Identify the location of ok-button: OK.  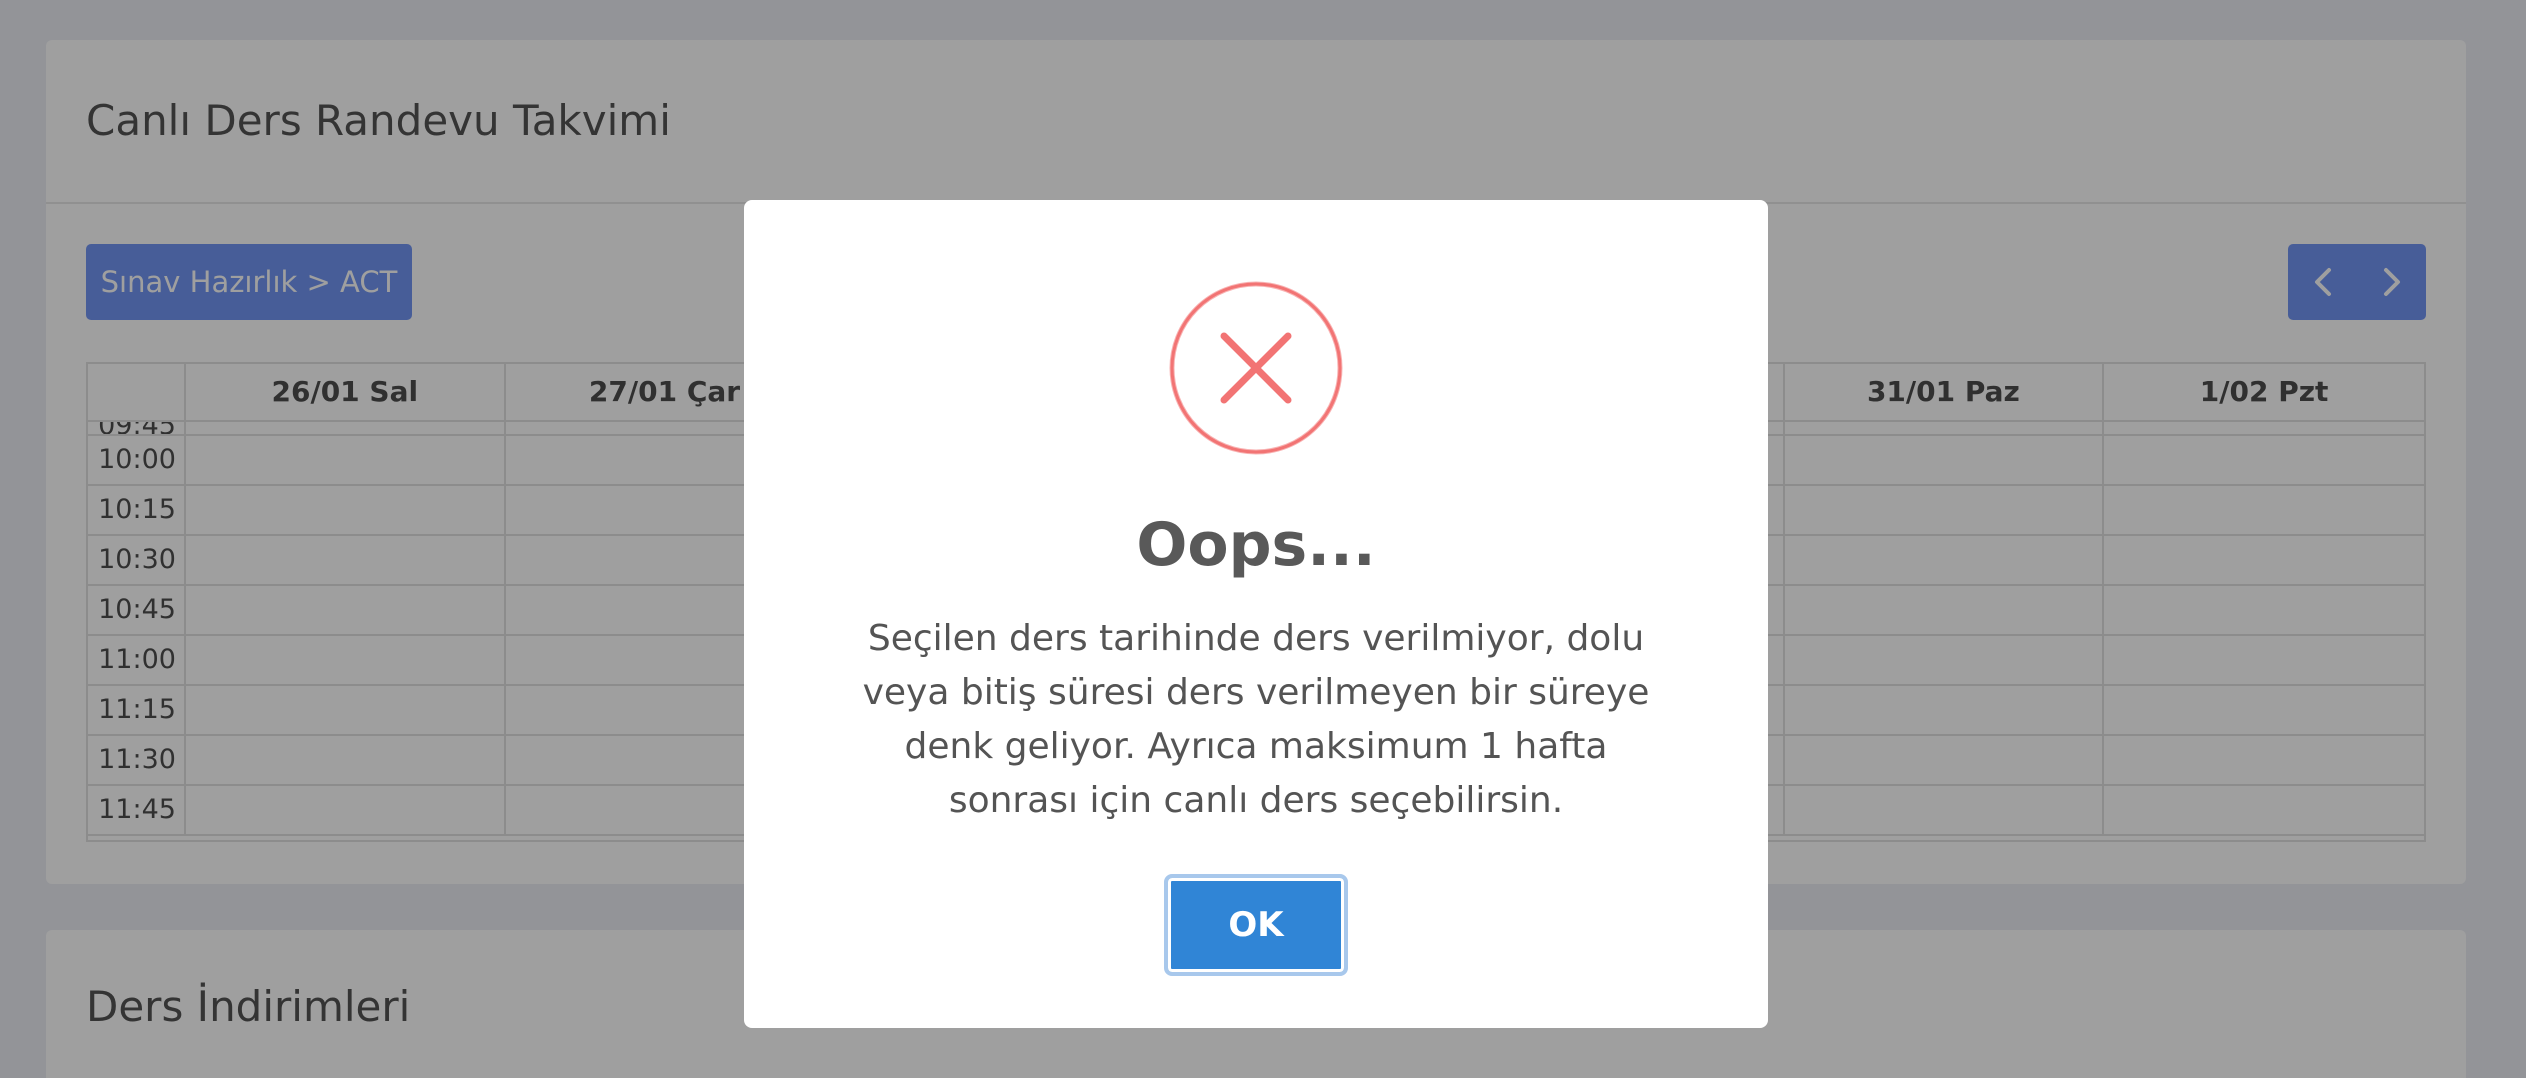
(1256, 925).